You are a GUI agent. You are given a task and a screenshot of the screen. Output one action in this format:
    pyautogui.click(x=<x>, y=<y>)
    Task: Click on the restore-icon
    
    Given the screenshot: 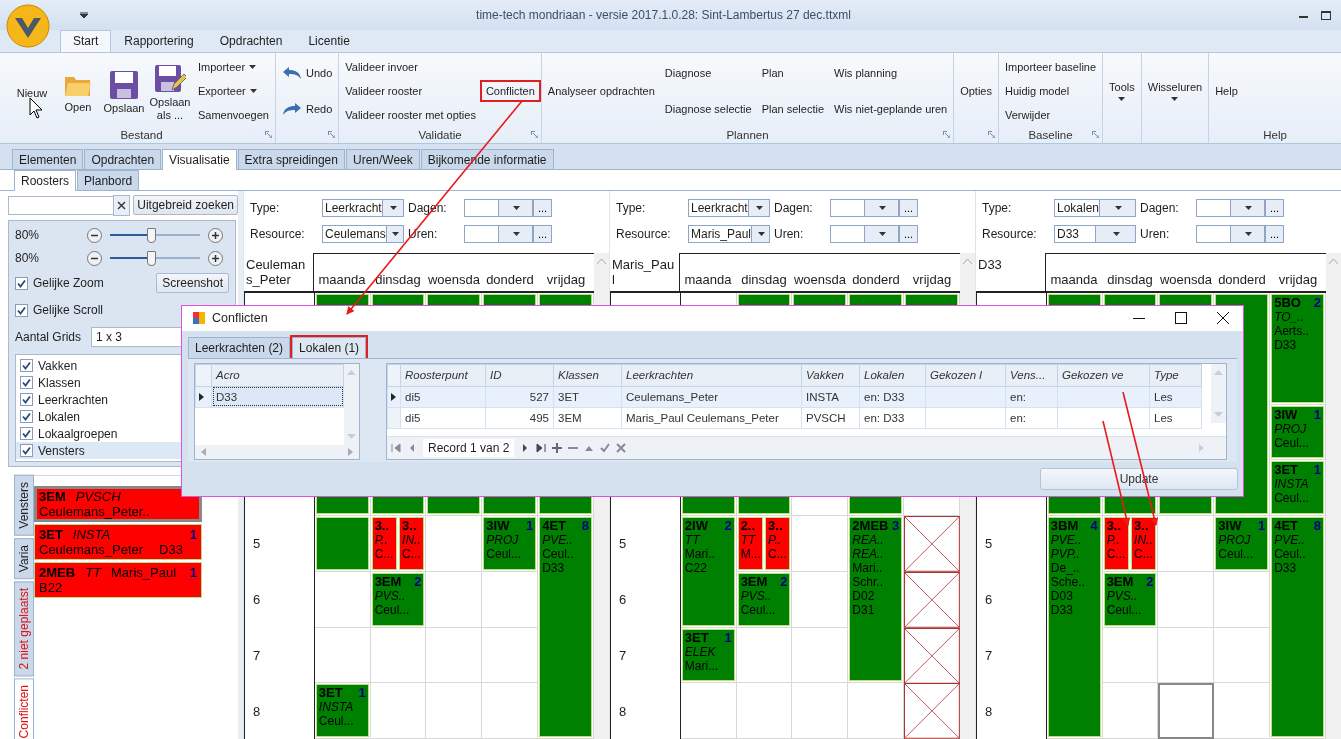 What is the action you would take?
    pyautogui.click(x=1326, y=15)
    